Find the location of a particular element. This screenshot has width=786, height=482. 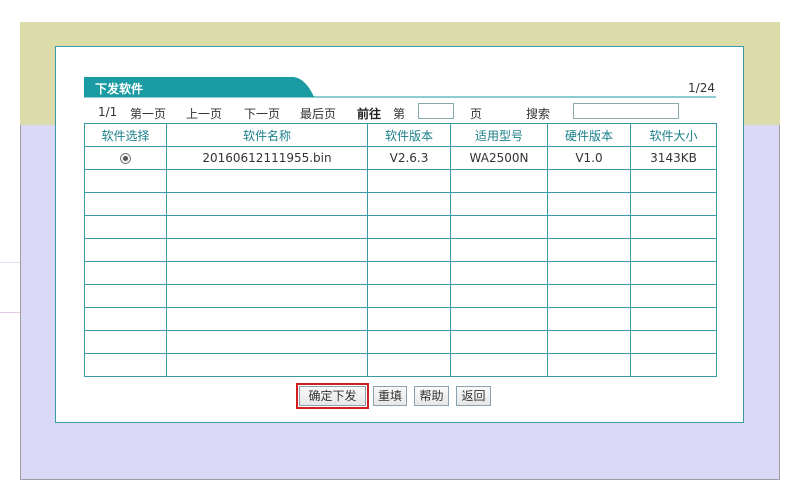

table-header-row: 软件选择 软件名称 软件版本 适用型号 硬件版本 软件大小 is located at coordinates (400, 135).